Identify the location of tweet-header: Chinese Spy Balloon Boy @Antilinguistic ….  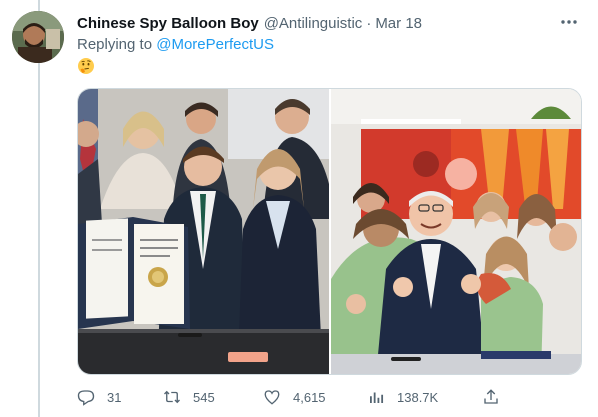
(327, 23).